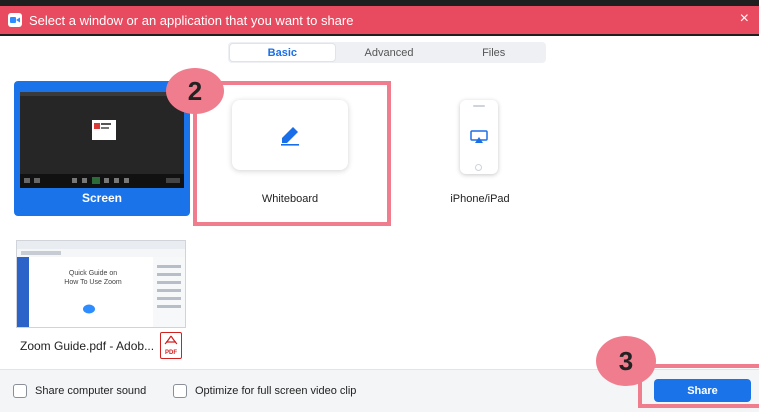 This screenshot has width=759, height=412. What do you see at coordinates (292, 153) in the screenshot?
I see `annotation-highlight-whiteboard` at bounding box center [292, 153].